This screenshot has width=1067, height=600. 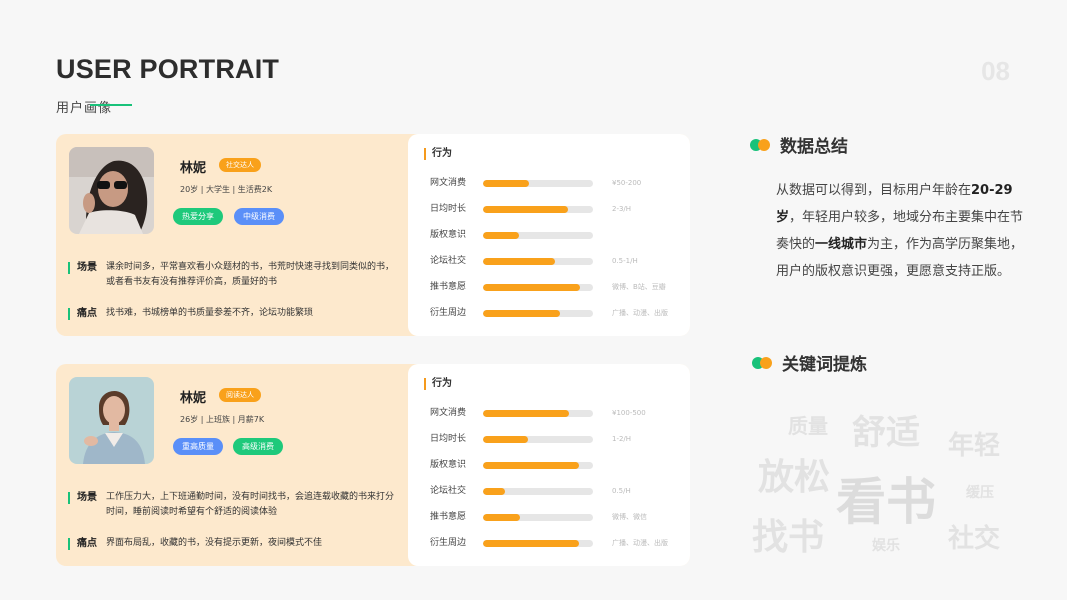 I want to click on persona-pill-1: 重高质量, so click(x=198, y=446).